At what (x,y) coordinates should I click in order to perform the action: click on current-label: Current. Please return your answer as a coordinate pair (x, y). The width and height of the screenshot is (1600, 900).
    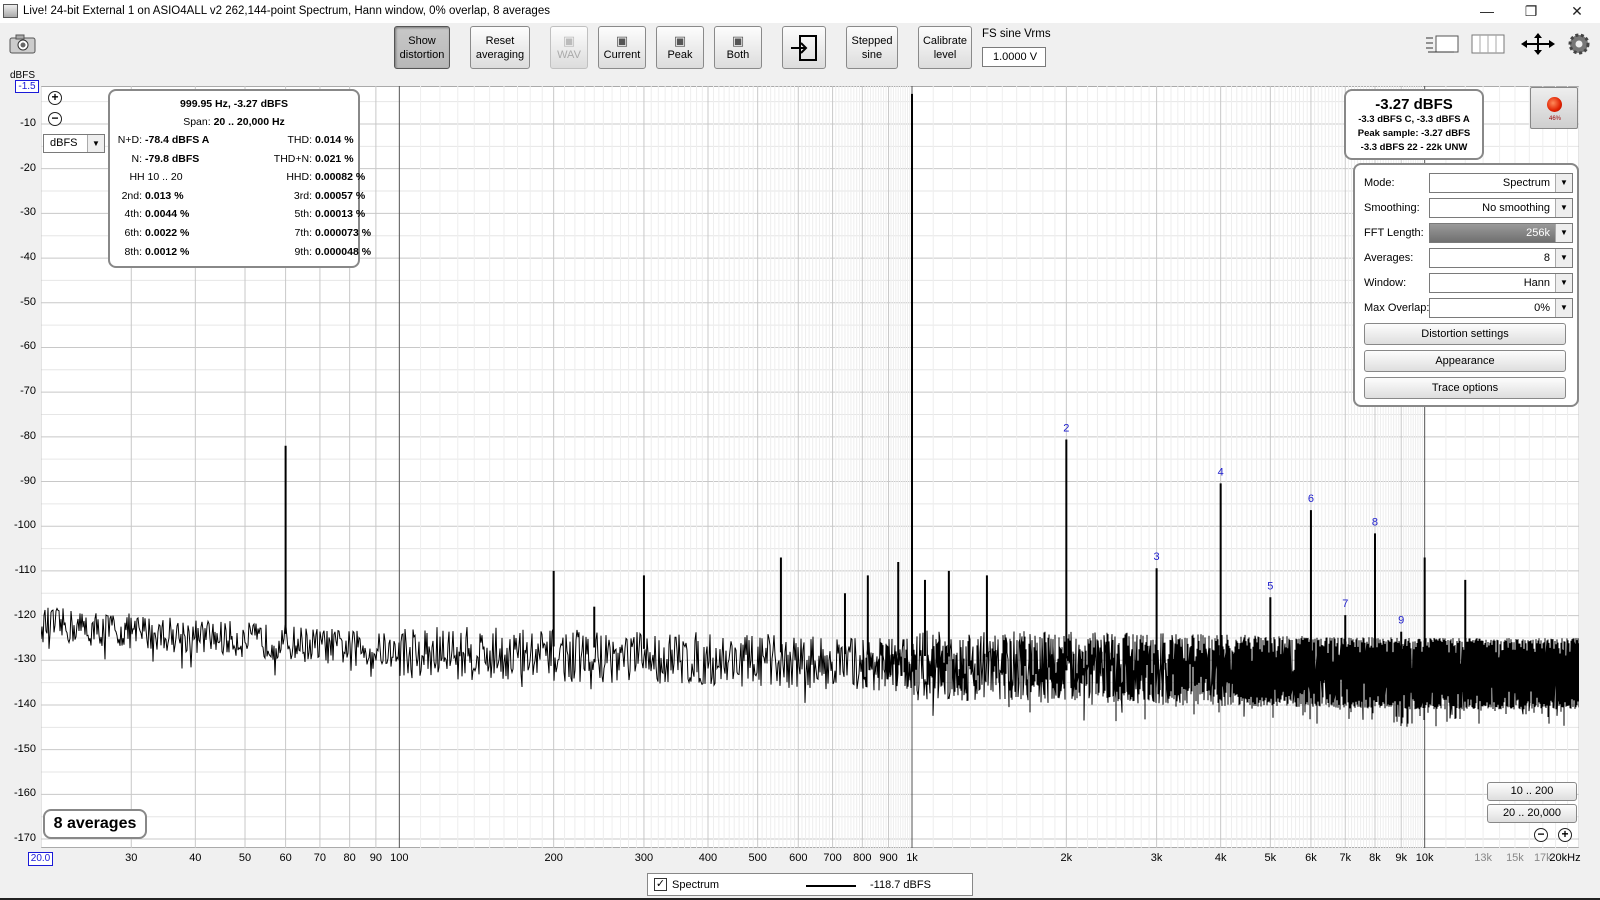
    Looking at the image, I should click on (622, 54).